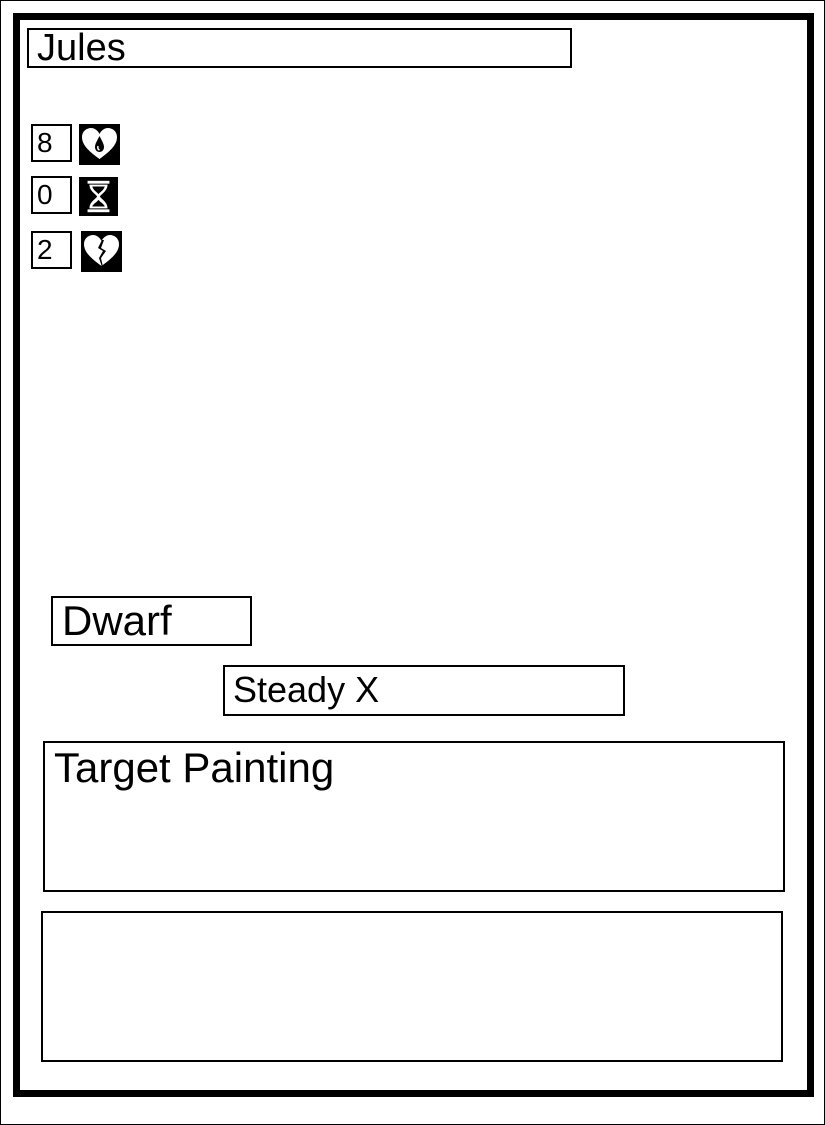 The image size is (825, 1125). What do you see at coordinates (51, 143) in the screenshot?
I see `stat-value: 8` at bounding box center [51, 143].